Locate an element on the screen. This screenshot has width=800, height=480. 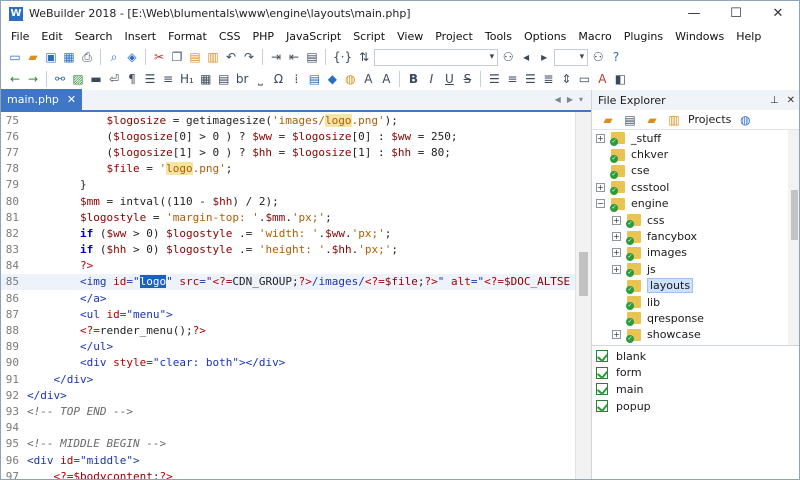
code-line: 96 <div id="middle"> is located at coordinates (288, 460).